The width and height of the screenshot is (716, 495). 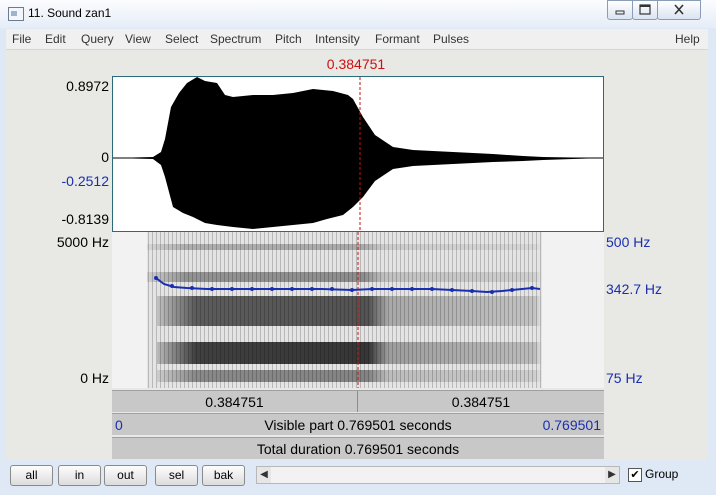 What do you see at coordinates (82, 242) in the screenshot?
I see `spectrogram-freq-max: 5000 Hz` at bounding box center [82, 242].